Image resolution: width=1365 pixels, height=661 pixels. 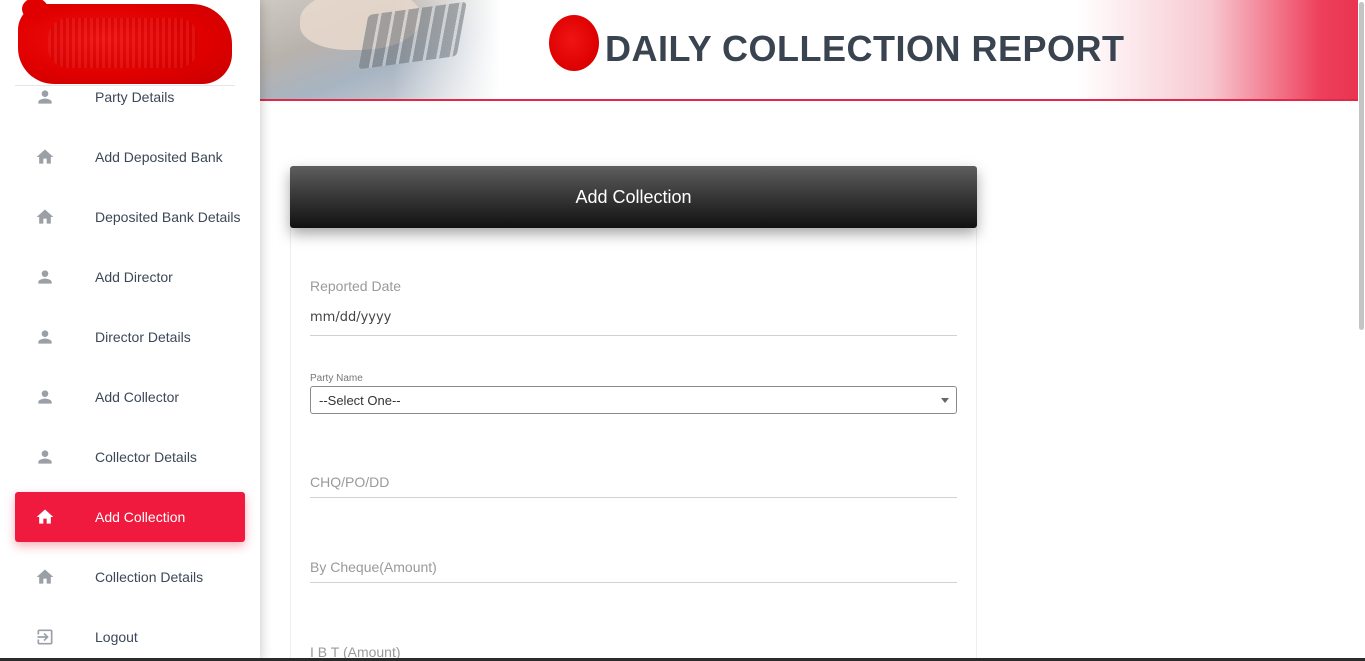 I want to click on sidebar-item-label: Add Deposited Bank, so click(x=159, y=157).